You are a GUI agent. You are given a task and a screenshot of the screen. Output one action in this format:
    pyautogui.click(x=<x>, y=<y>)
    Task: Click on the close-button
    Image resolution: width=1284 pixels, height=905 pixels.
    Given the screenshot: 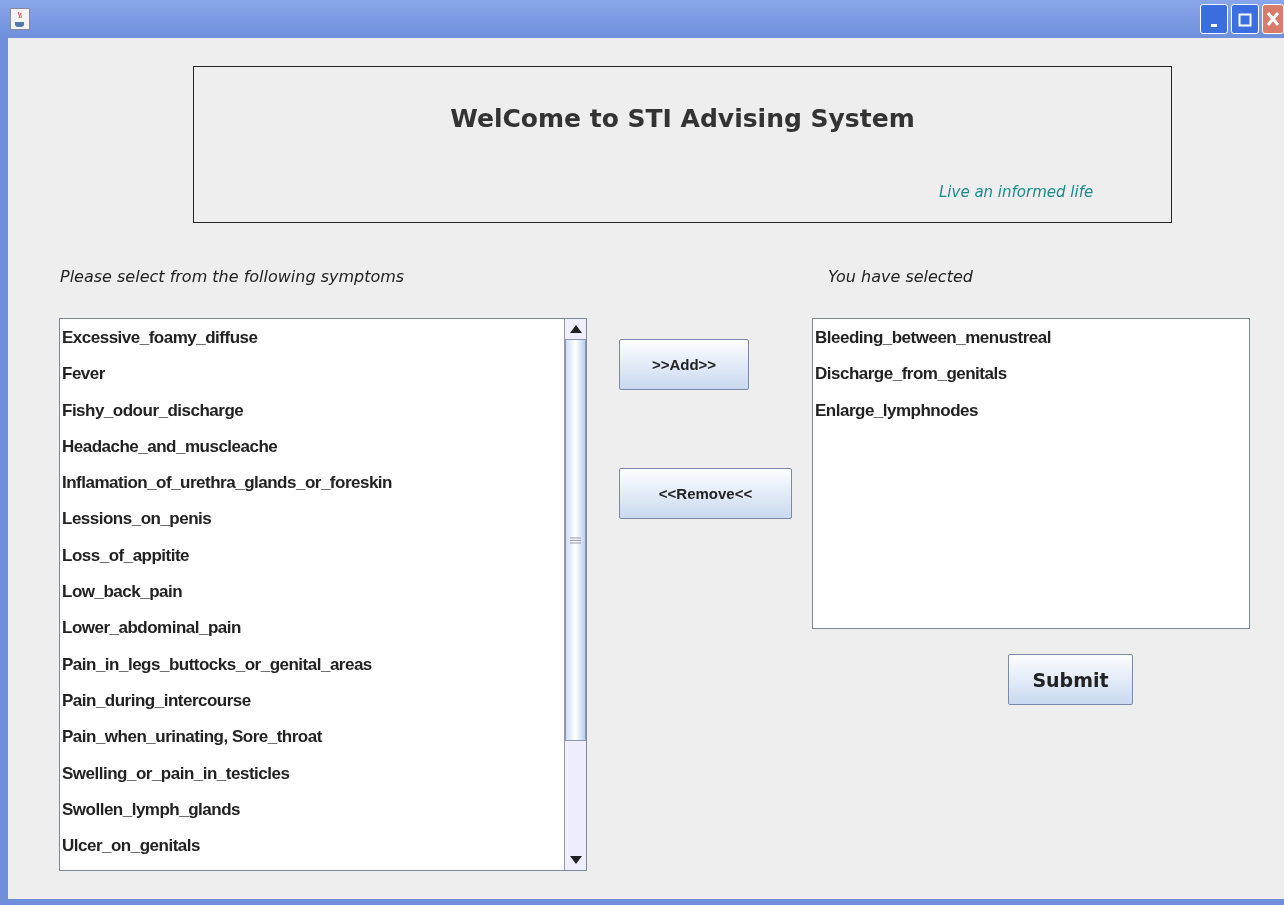 What is the action you would take?
    pyautogui.click(x=1273, y=19)
    